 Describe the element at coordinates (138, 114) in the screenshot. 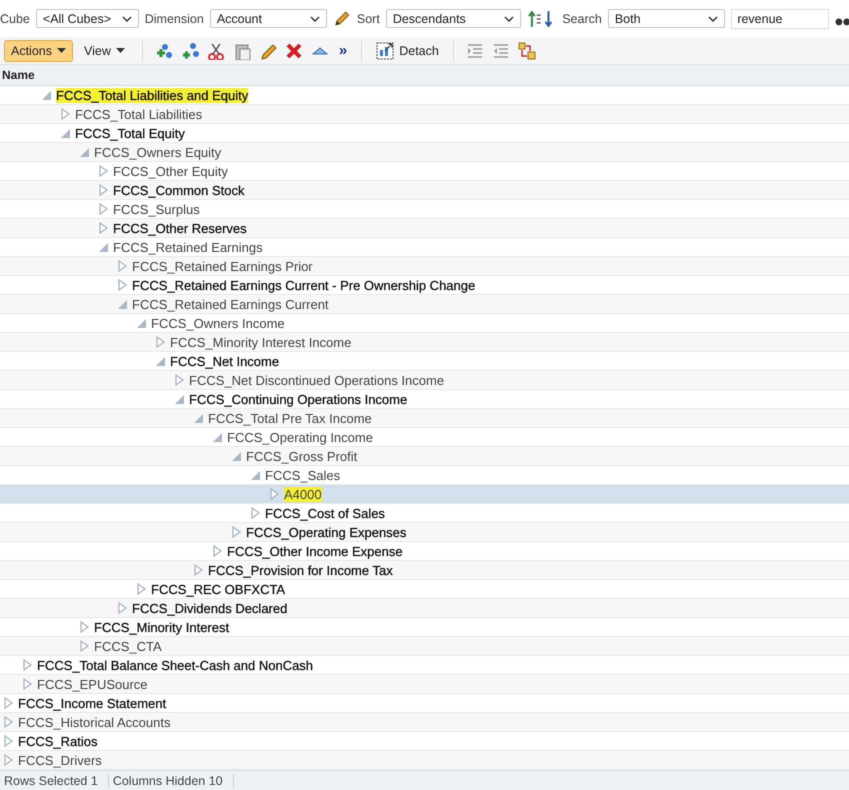

I see `tree-label: FCCS_Total Liabilities` at that location.